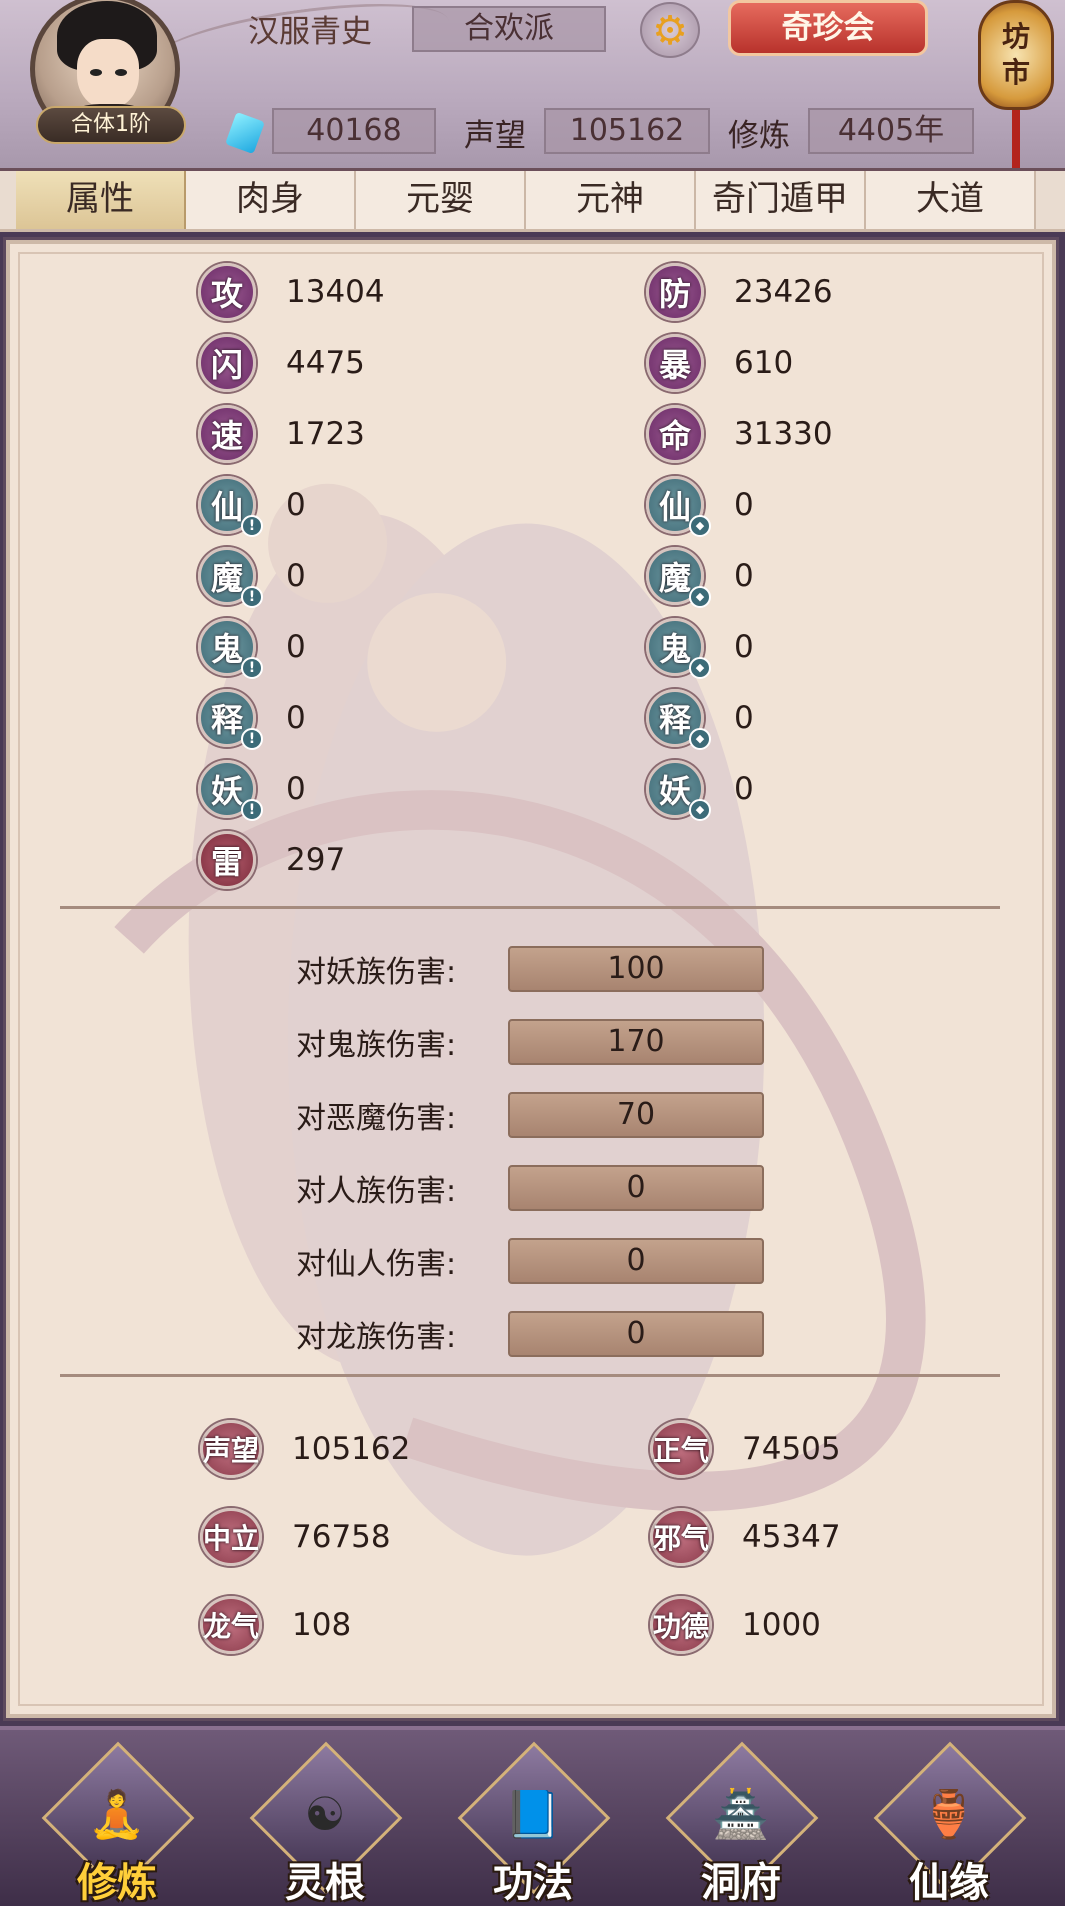  I want to click on damage-bonus-value: 0, so click(636, 1261).